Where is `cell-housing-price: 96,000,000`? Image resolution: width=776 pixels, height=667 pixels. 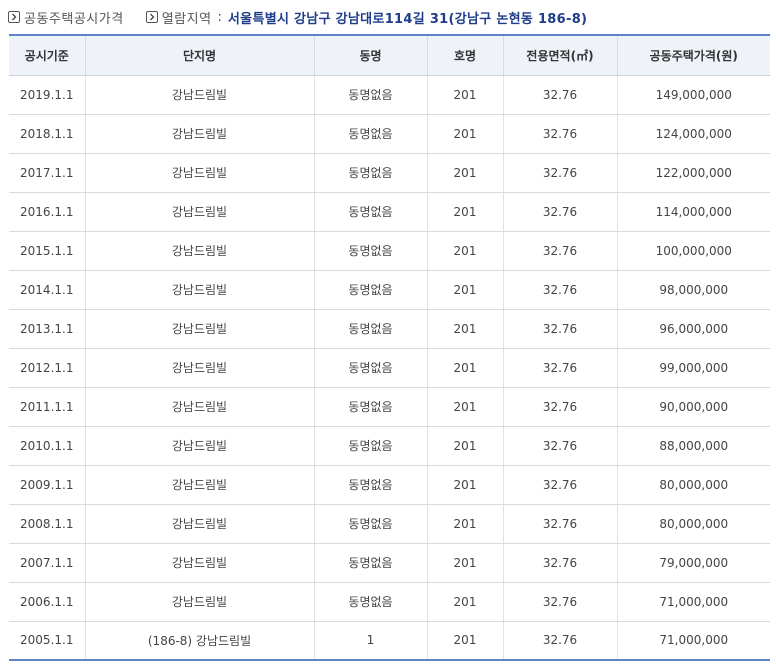 cell-housing-price: 96,000,000 is located at coordinates (693, 329).